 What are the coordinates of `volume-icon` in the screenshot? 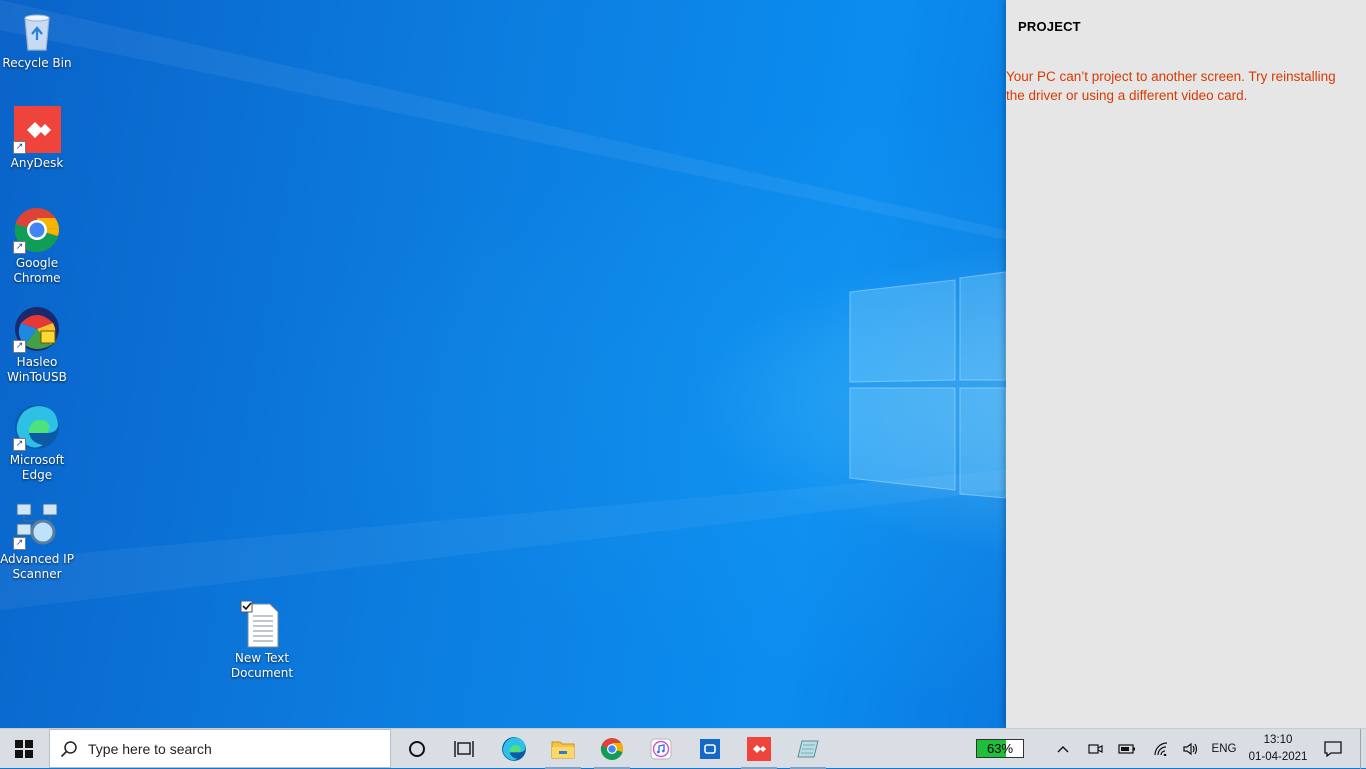 It's located at (1190, 749).